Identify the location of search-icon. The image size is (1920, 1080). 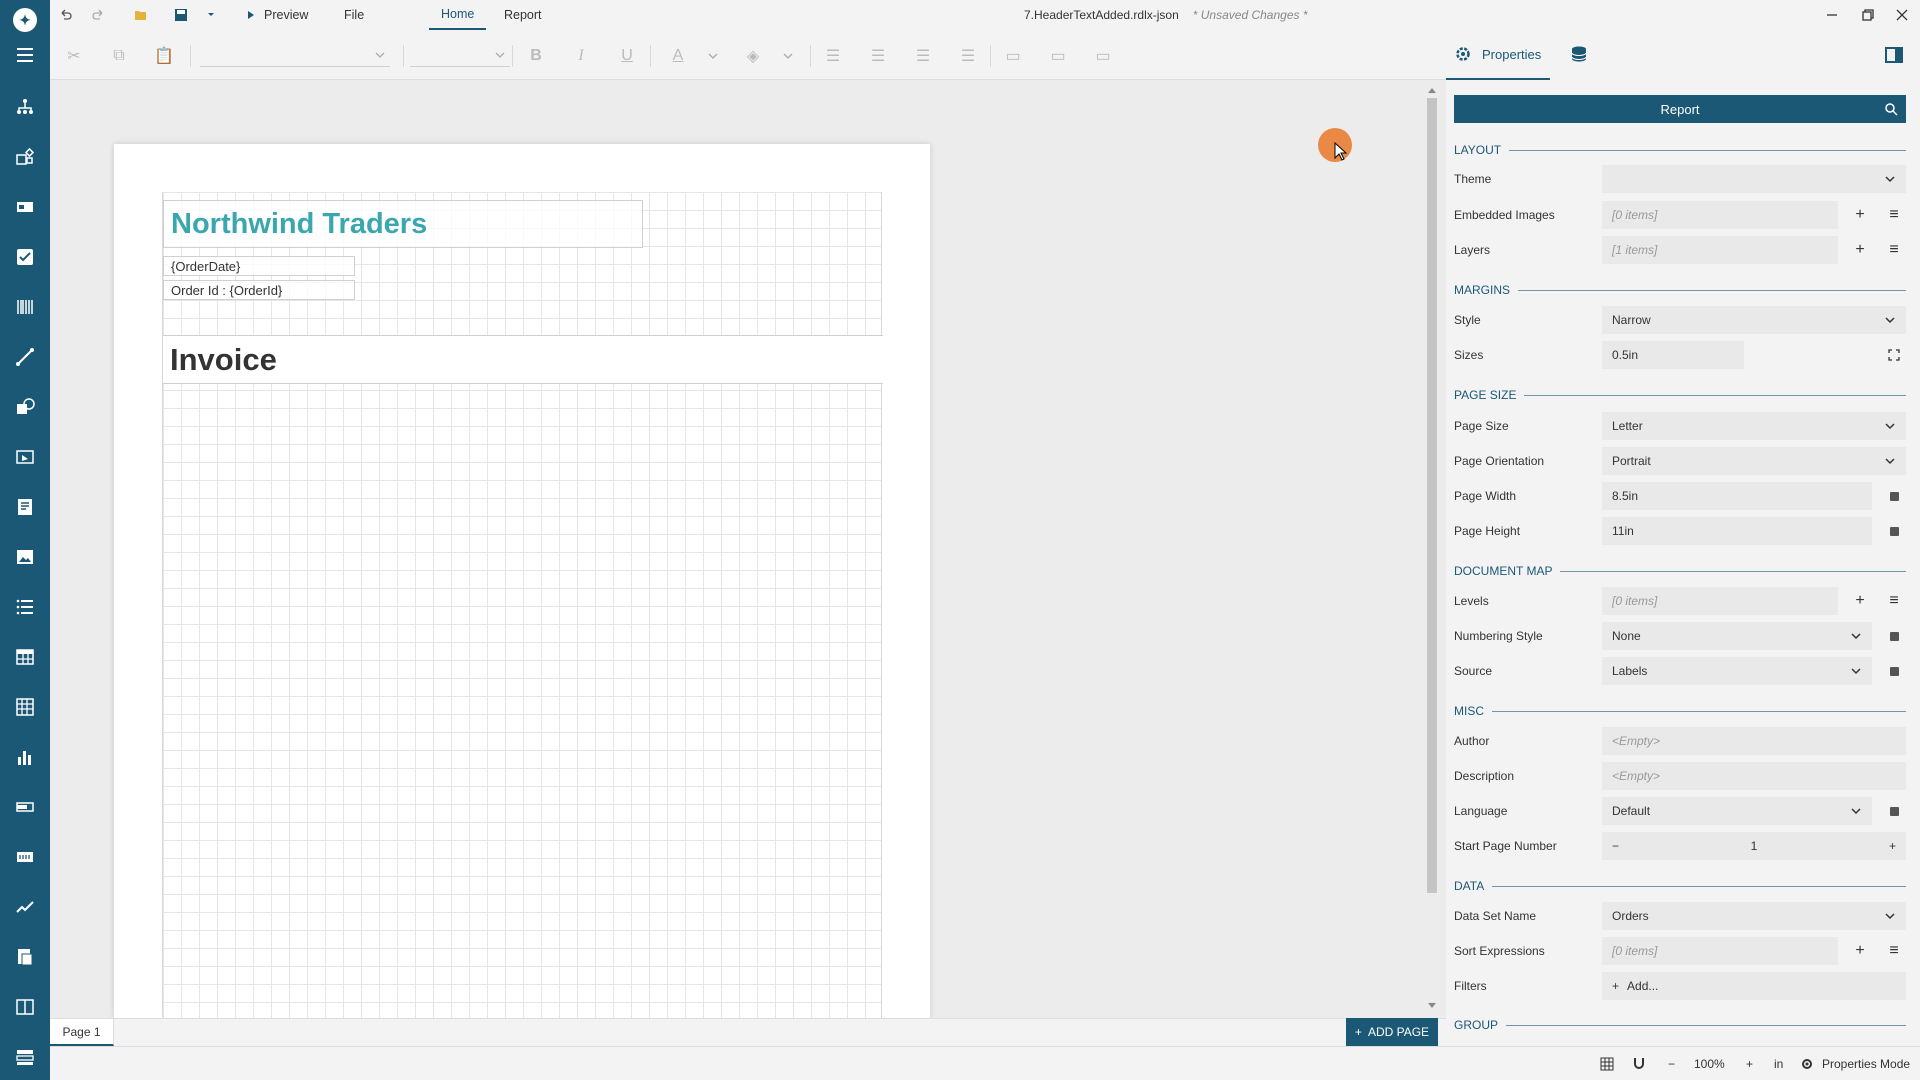
(1891, 109).